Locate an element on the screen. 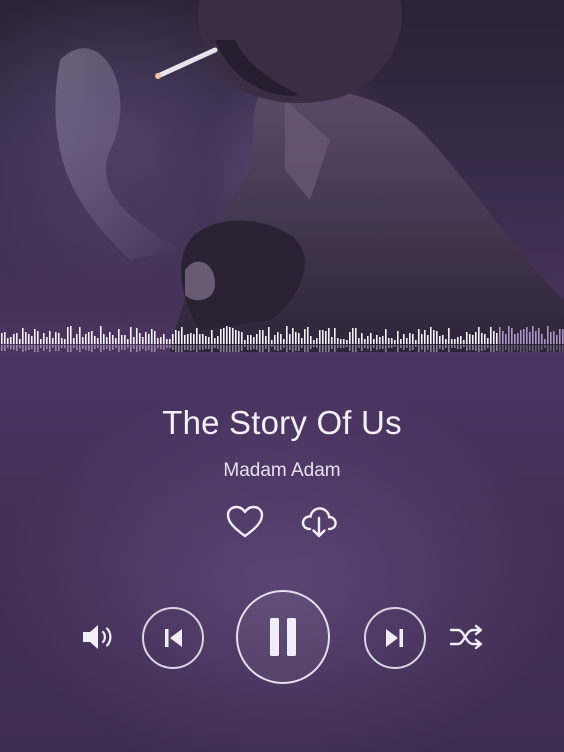  shuffle-button is located at coordinates (467, 637).